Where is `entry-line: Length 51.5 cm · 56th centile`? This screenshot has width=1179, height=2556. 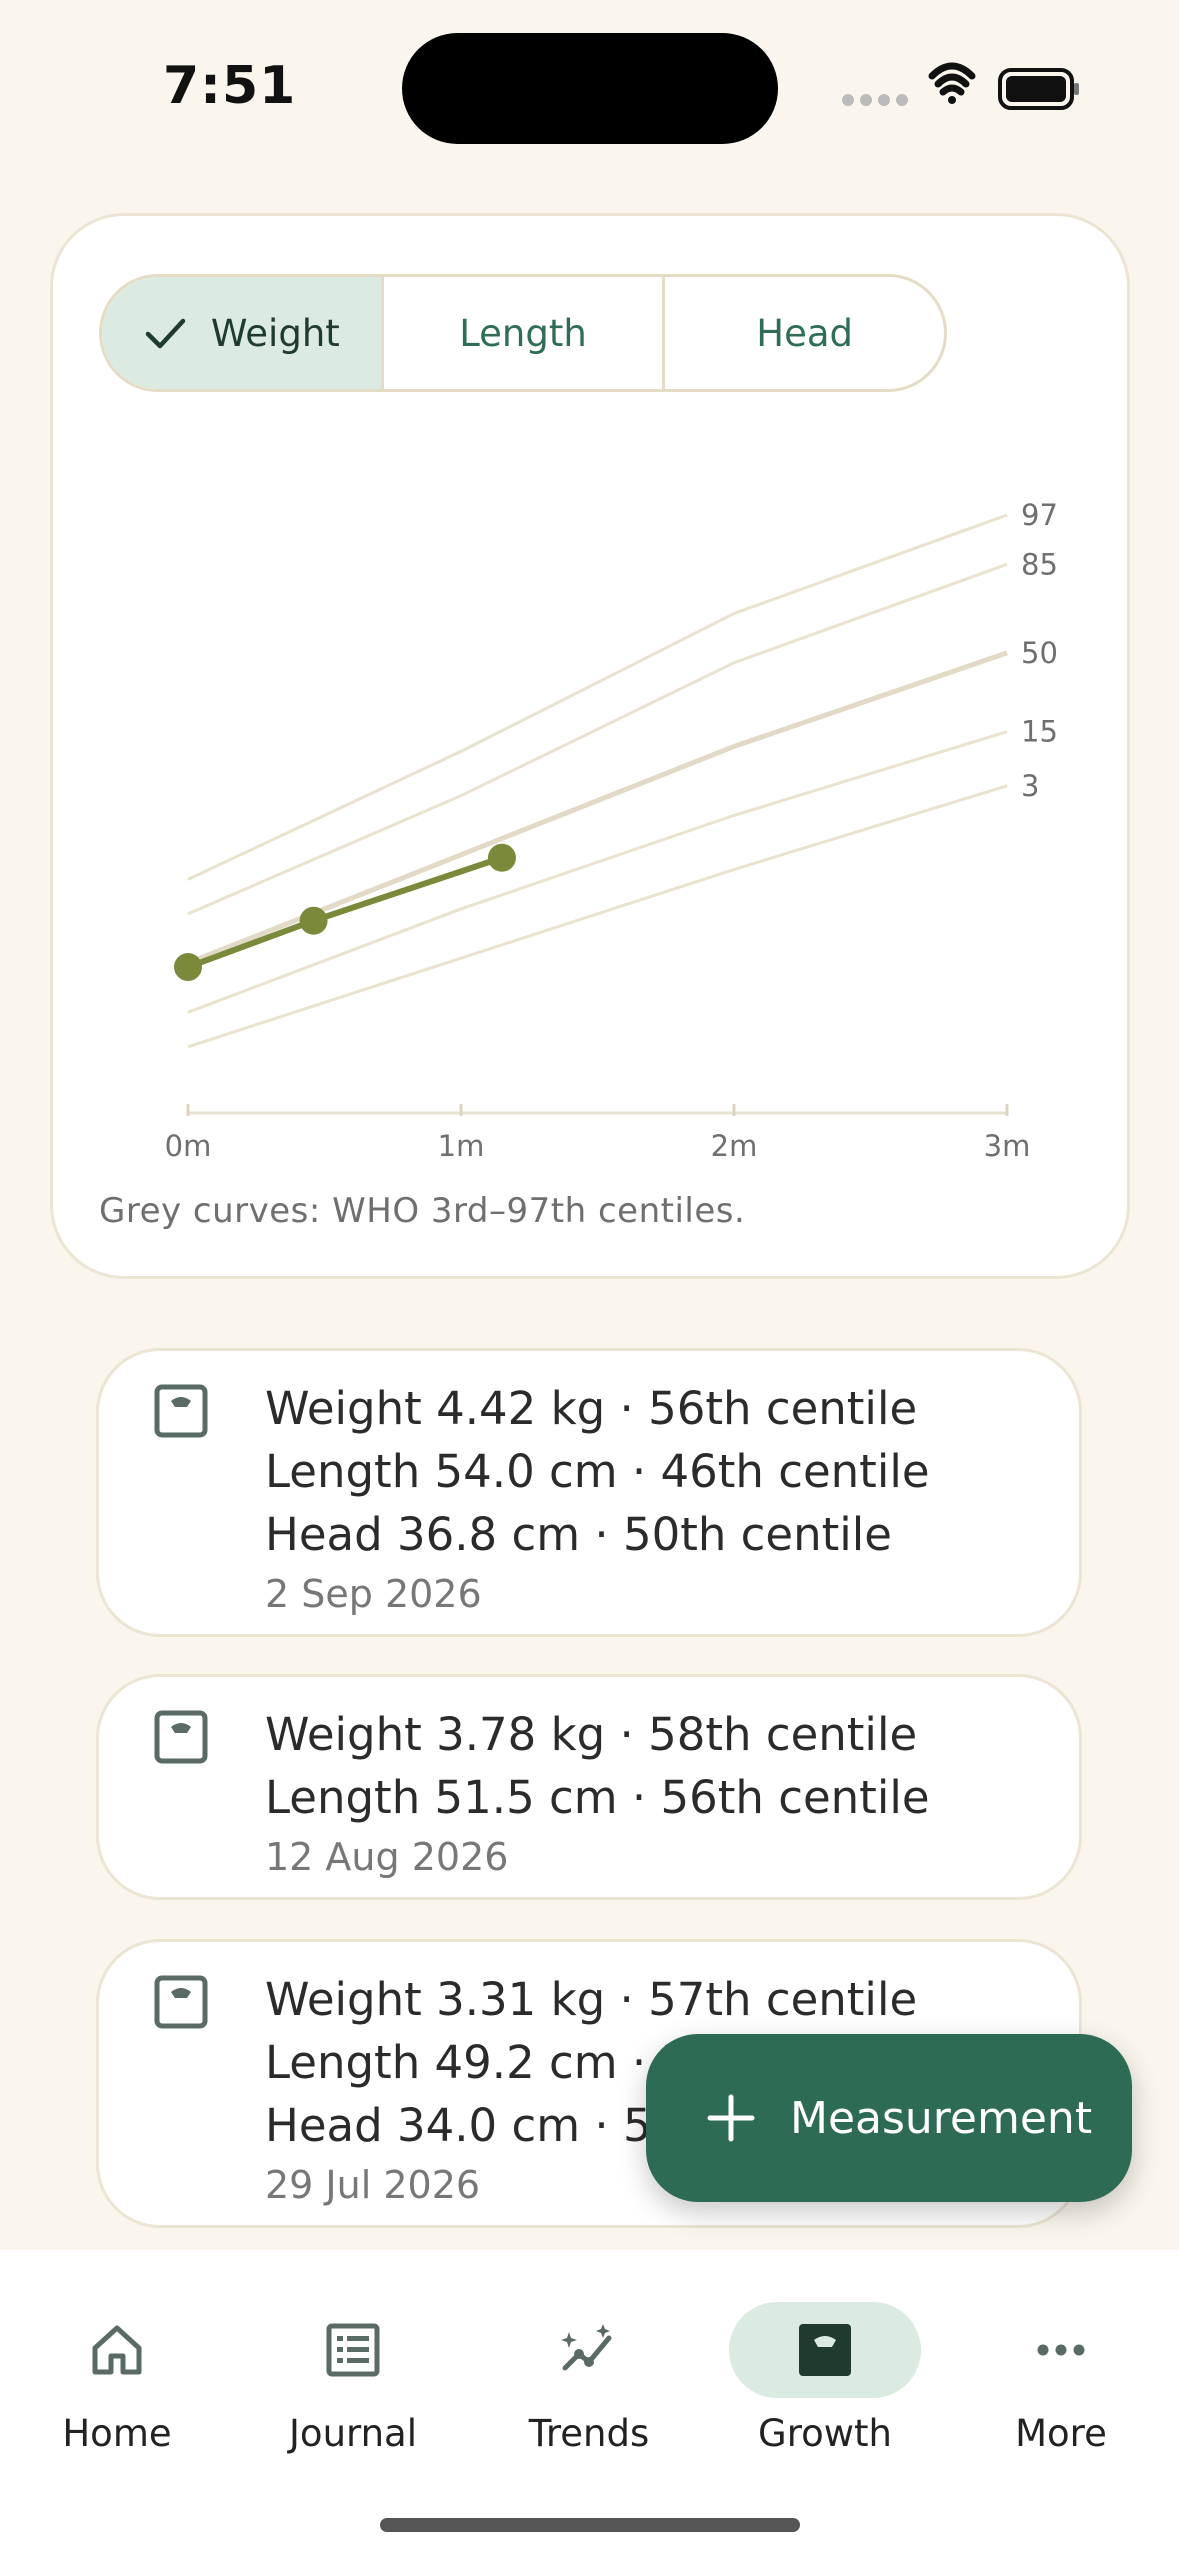
entry-line: Length 51.5 cm · 56th centile is located at coordinates (597, 1797).